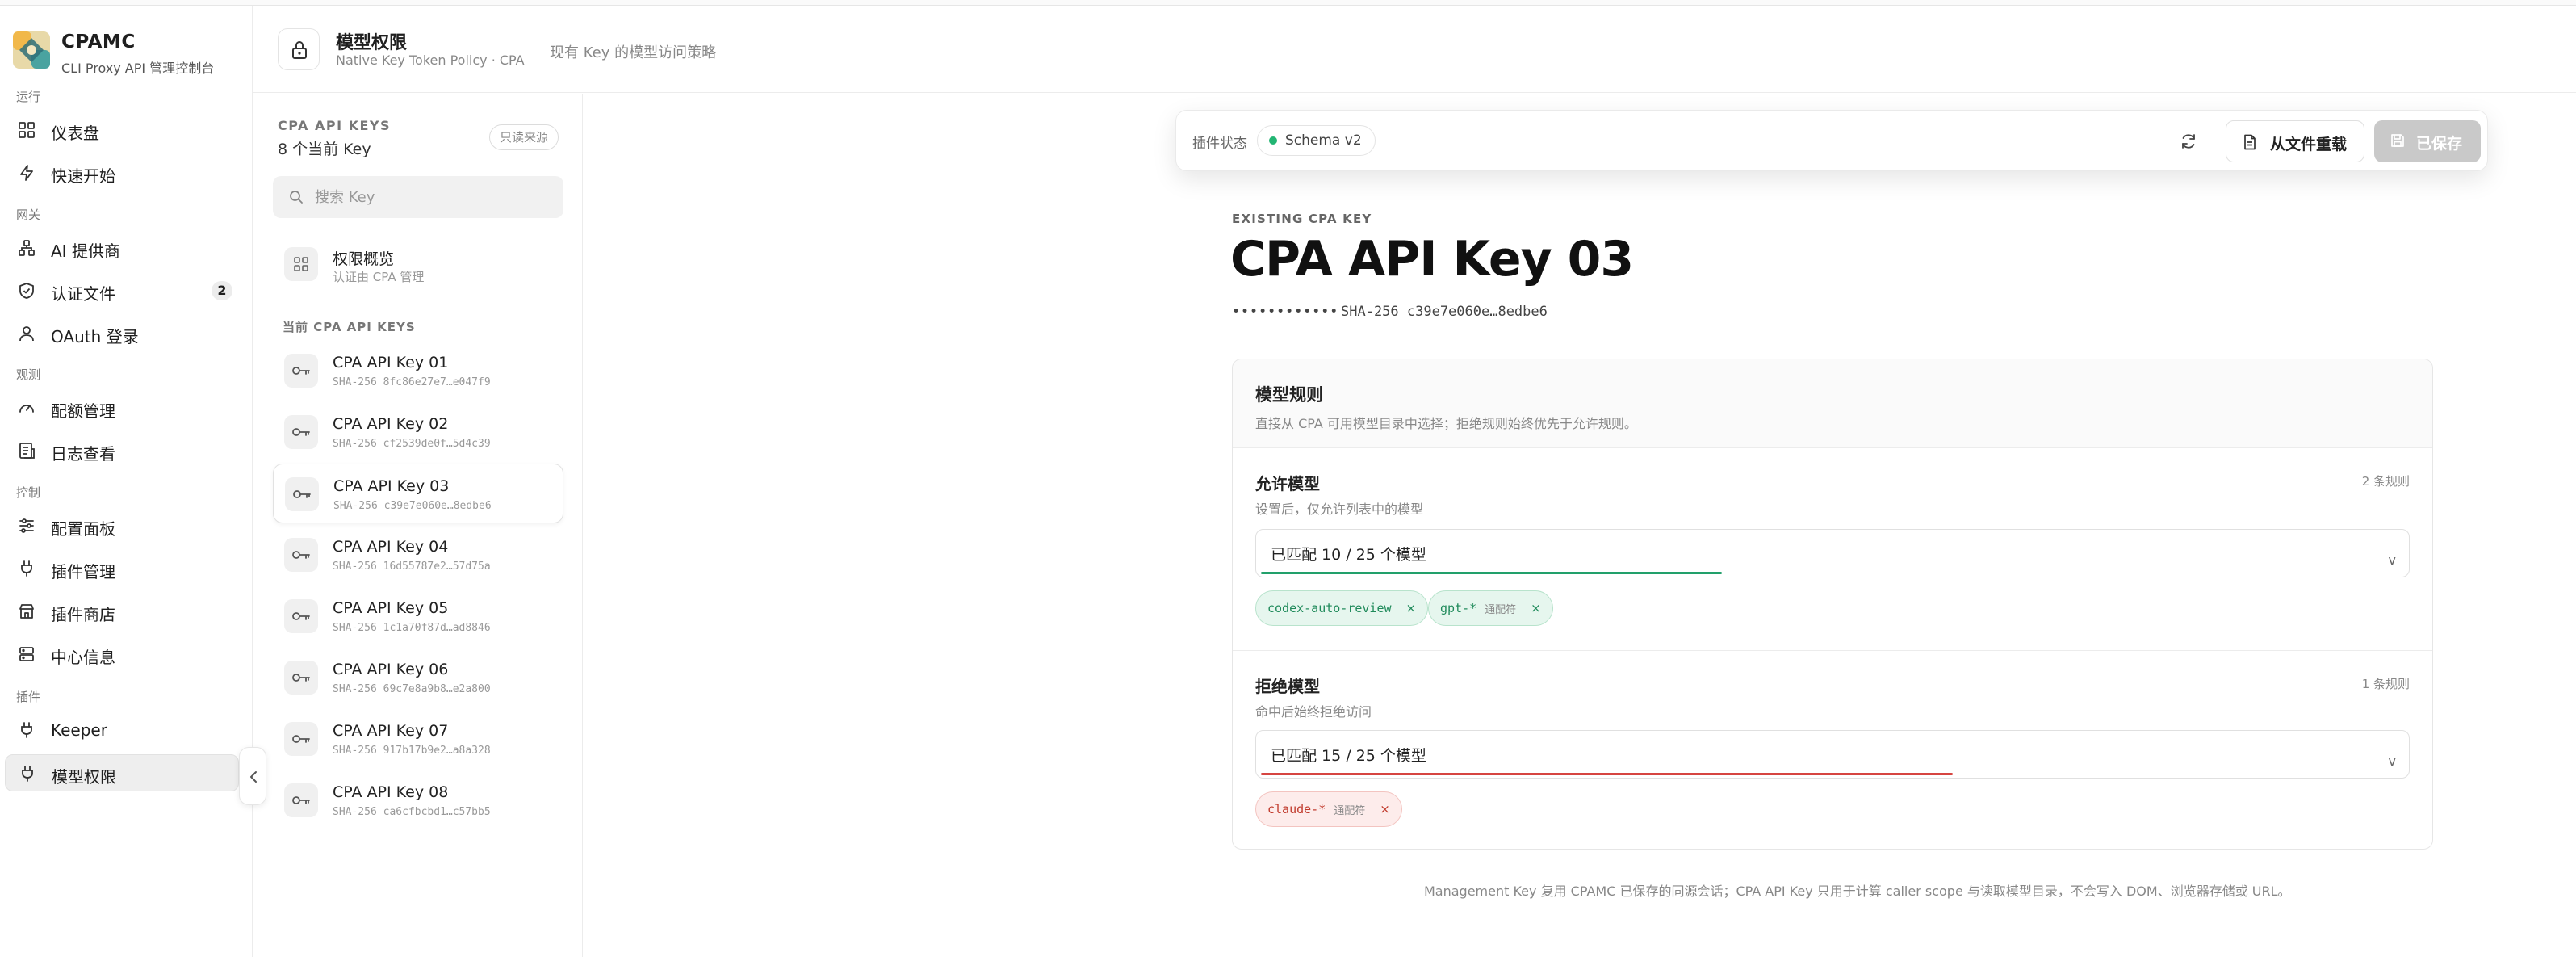  I want to click on schema-status-badge: Schema v2, so click(1316, 140).